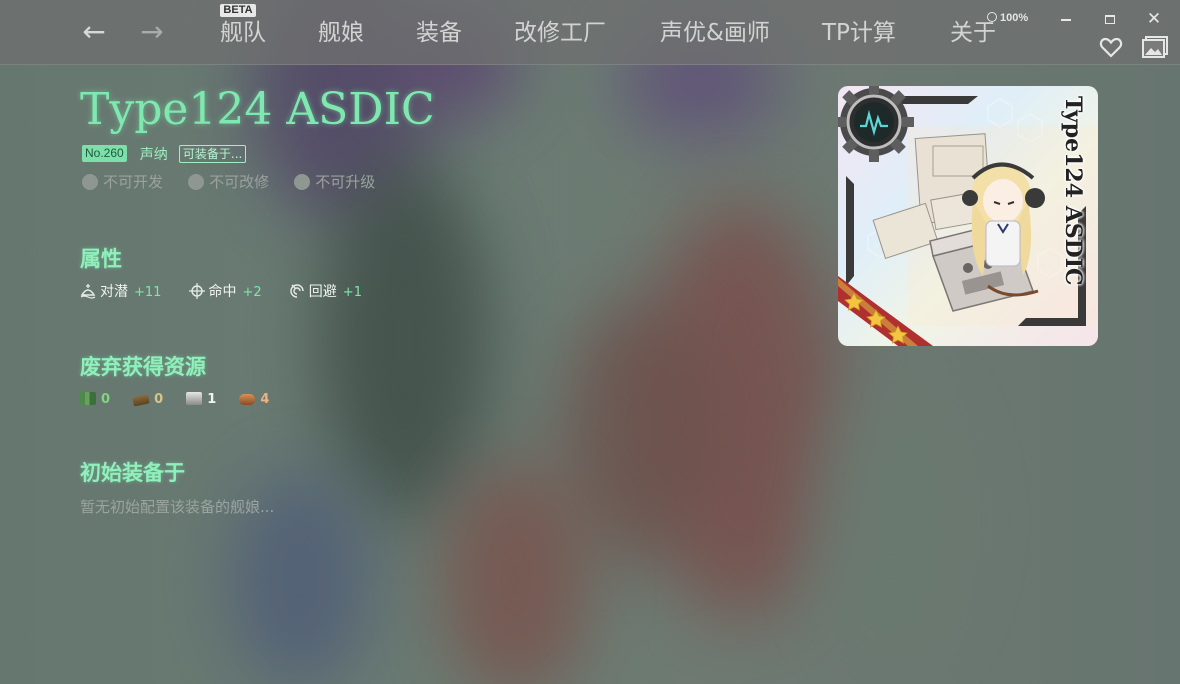 Image resolution: width=1180 pixels, height=684 pixels. Describe the element at coordinates (992, 17) in the screenshot. I see `zoom-icon` at that location.